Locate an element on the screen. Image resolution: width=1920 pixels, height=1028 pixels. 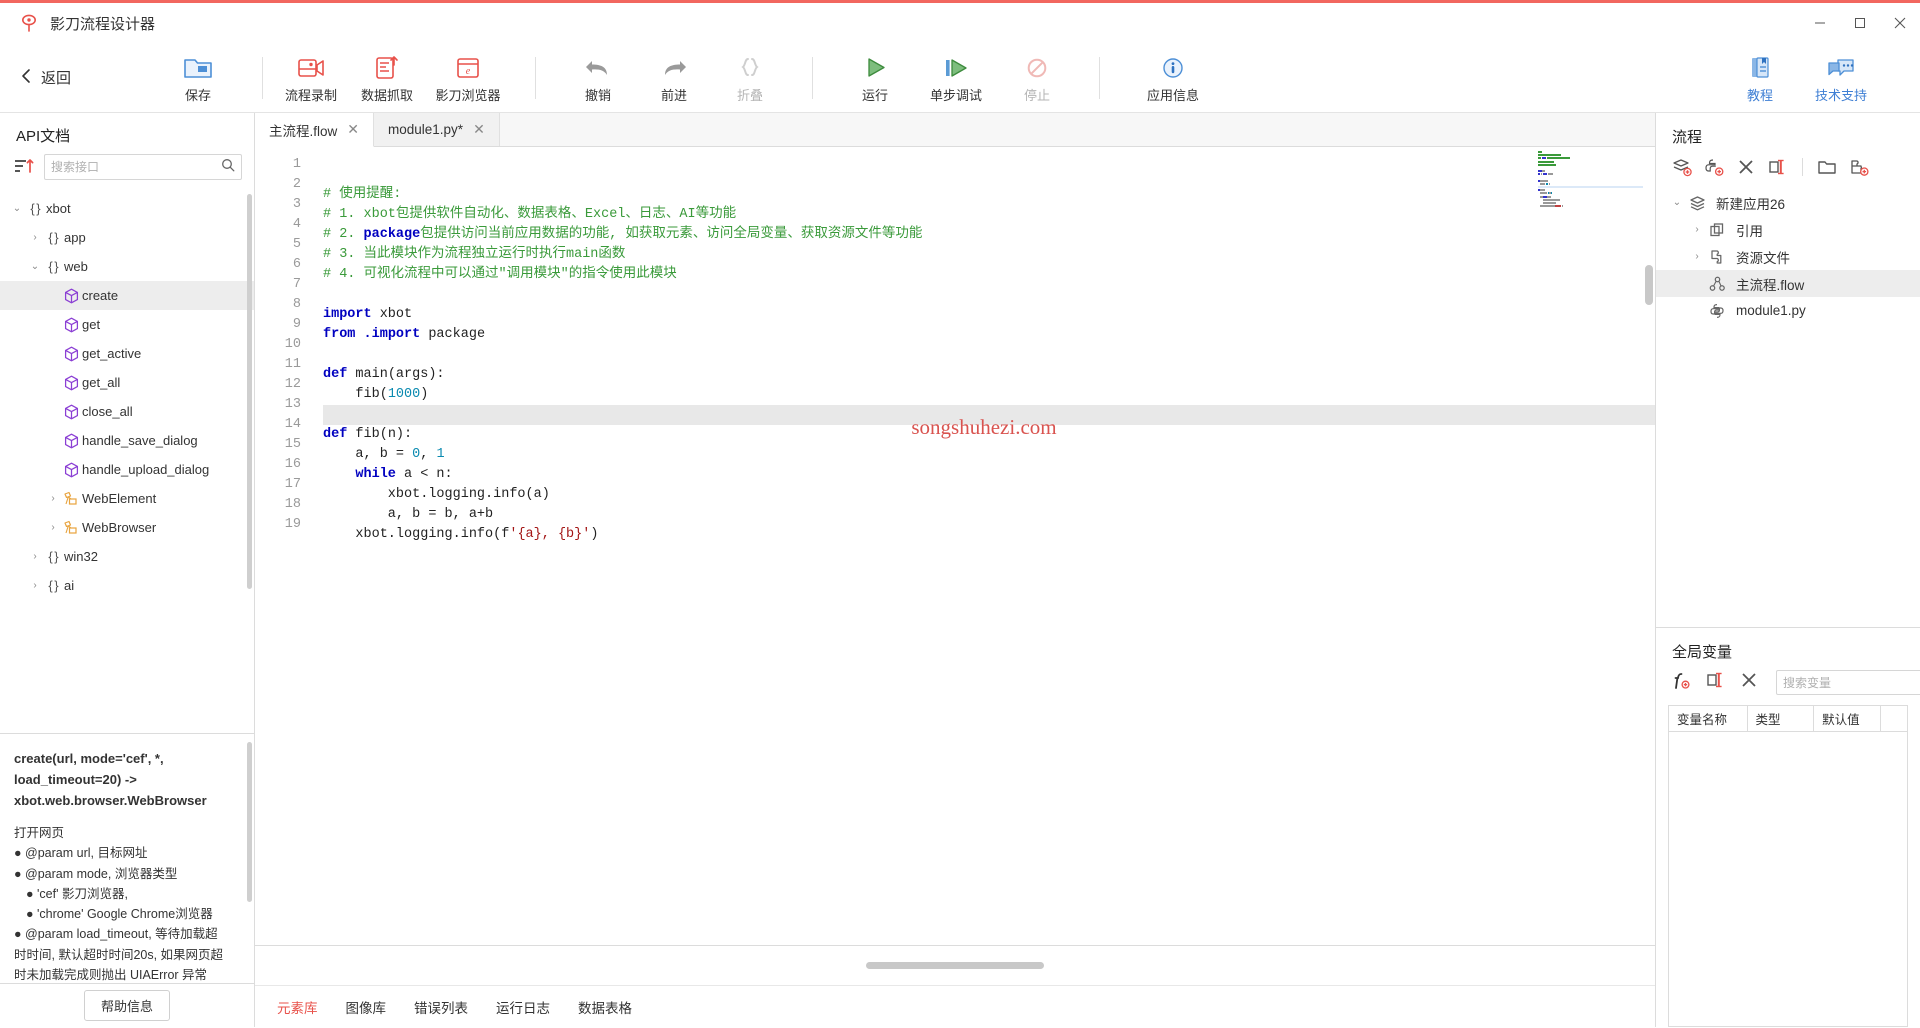
code-line: # 4. 可视化流程中可以通过"调用模块"的指令使用此模块 is located at coordinates (989, 275).